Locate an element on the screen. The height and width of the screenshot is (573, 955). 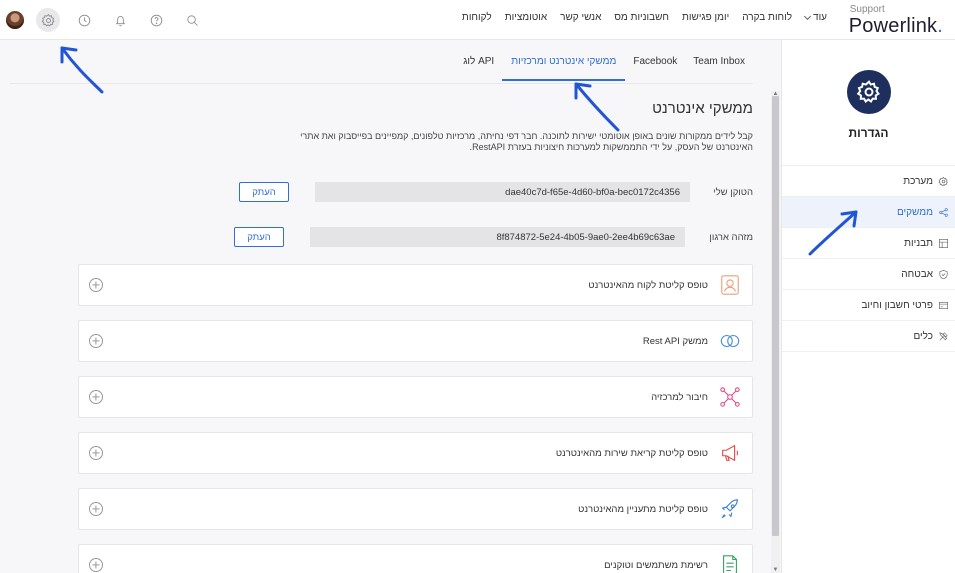
card-lead-form: טופס קליטת מתעניין מהאינטרנט is located at coordinates (415, 509).